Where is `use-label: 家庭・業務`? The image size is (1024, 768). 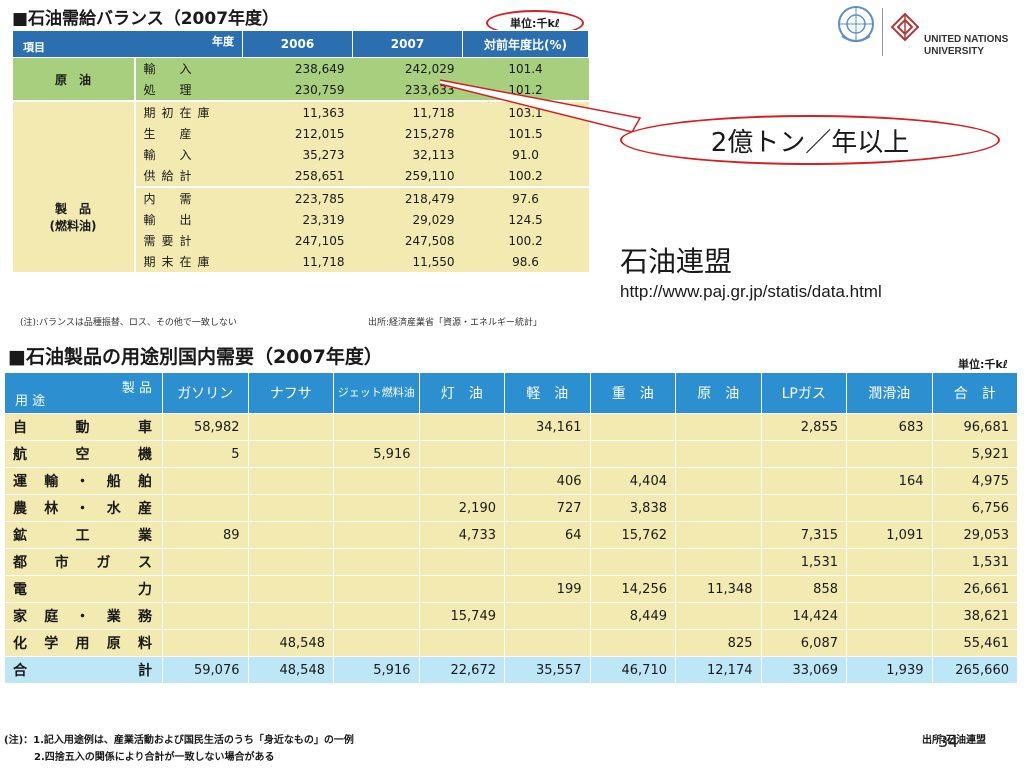 use-label: 家庭・業務 is located at coordinates (83, 616).